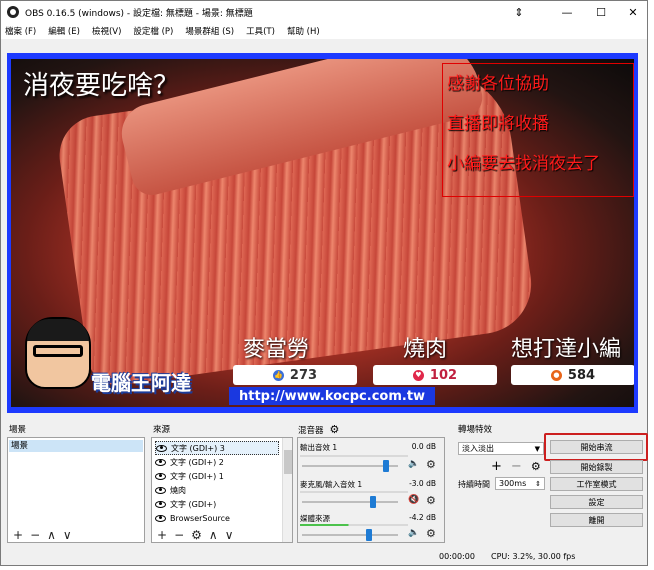 Image resolution: width=654 pixels, height=570 pixels. I want to click on channel-level: 0.0 dB, so click(423, 446).